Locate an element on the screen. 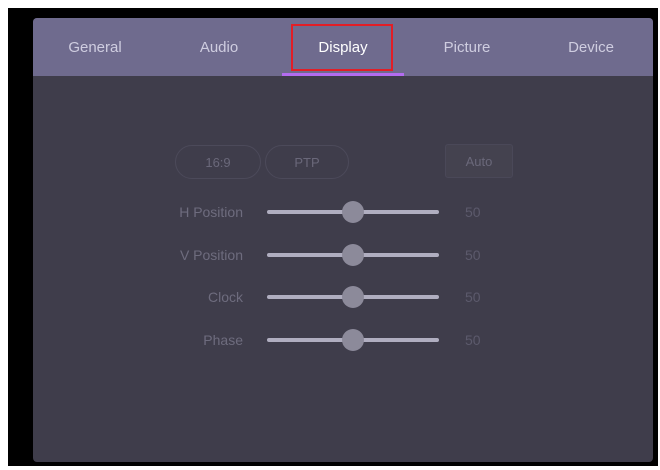 The image size is (660, 470). tab-display: Display is located at coordinates (343, 47).